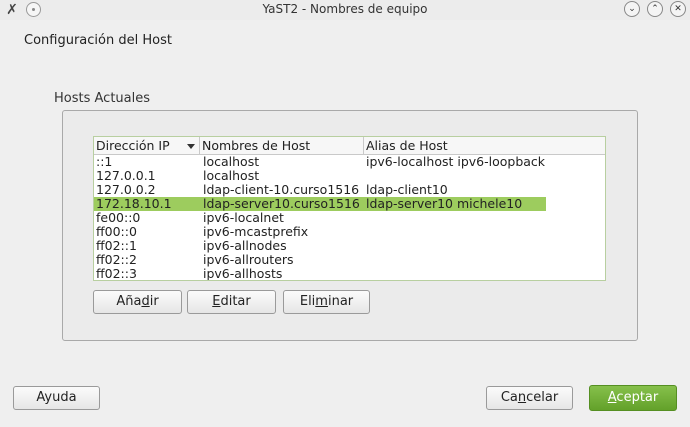 Image resolution: width=690 pixels, height=427 pixels. I want to click on add-button: Añadir, so click(137, 302).